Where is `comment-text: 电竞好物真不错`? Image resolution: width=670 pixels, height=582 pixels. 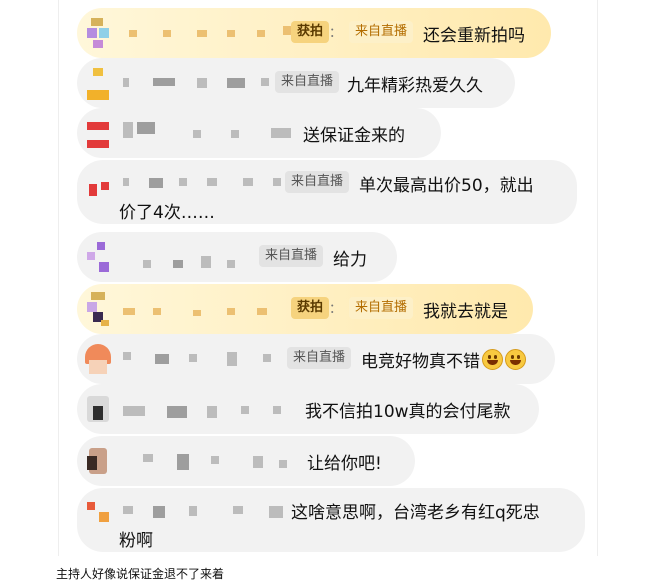
comment-text: 电竞好物真不错 is located at coordinates (443, 359).